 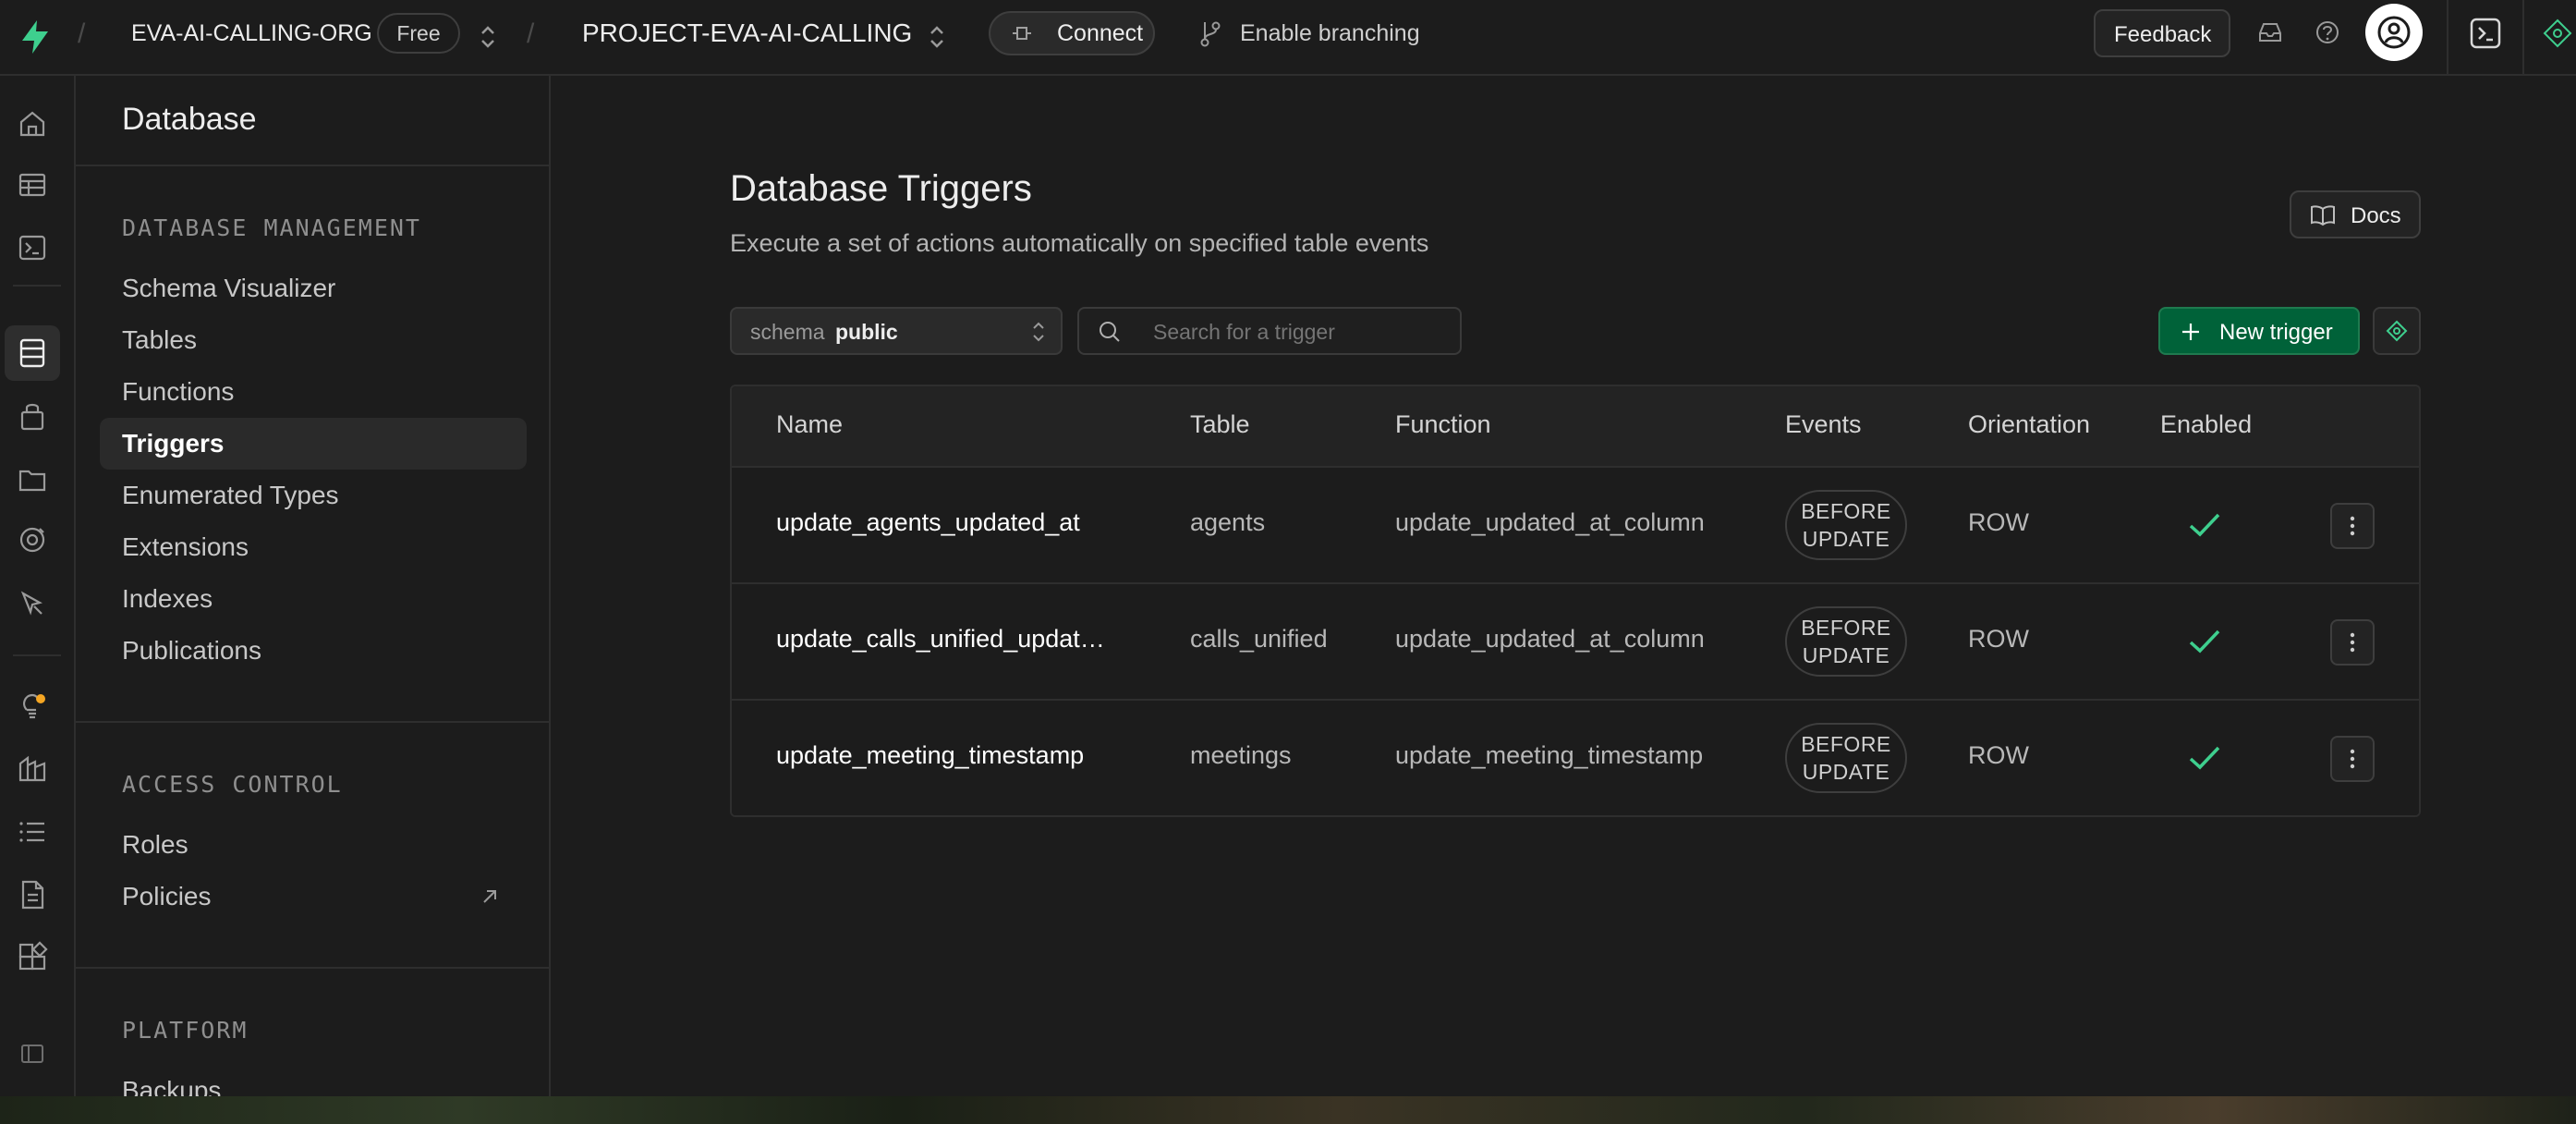 What do you see at coordinates (787, 332) in the screenshot?
I see `schema-prefix: schema` at bounding box center [787, 332].